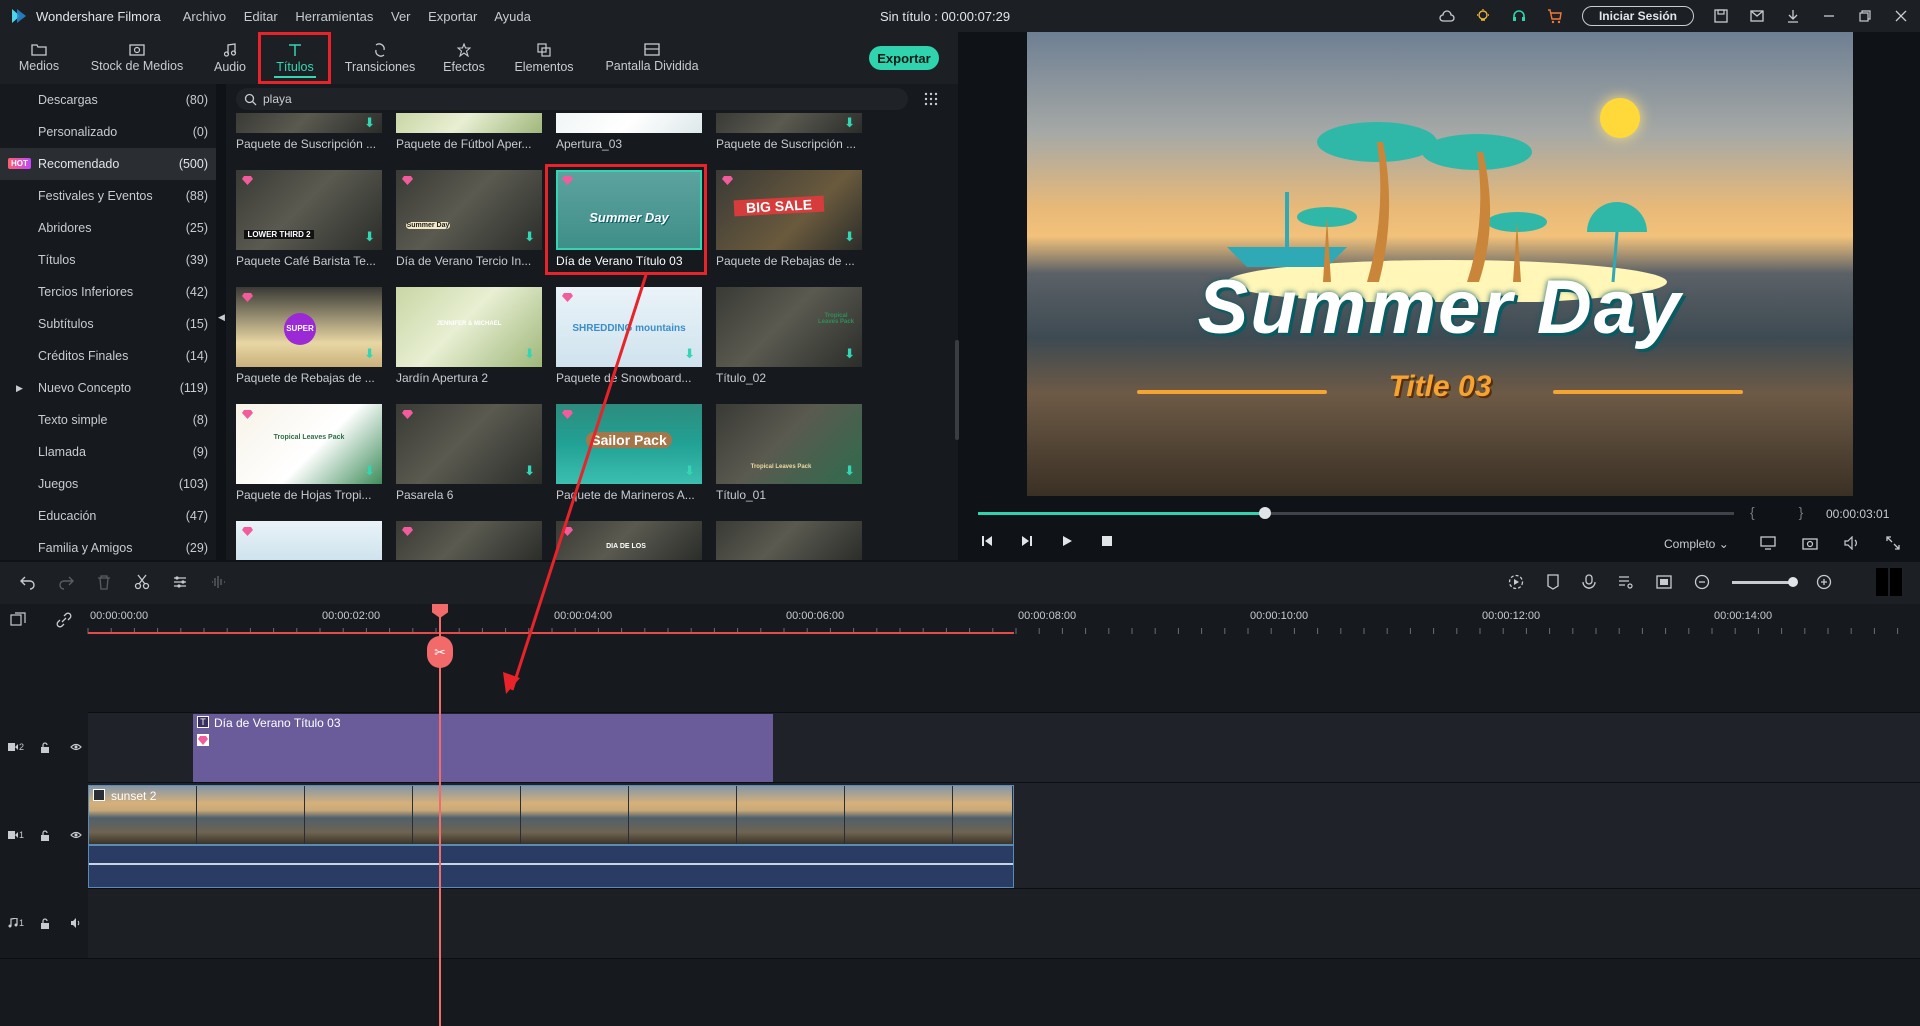 This screenshot has height=1026, width=1920. I want to click on sidebar-item-descargas: Descargas (80), so click(108, 100).